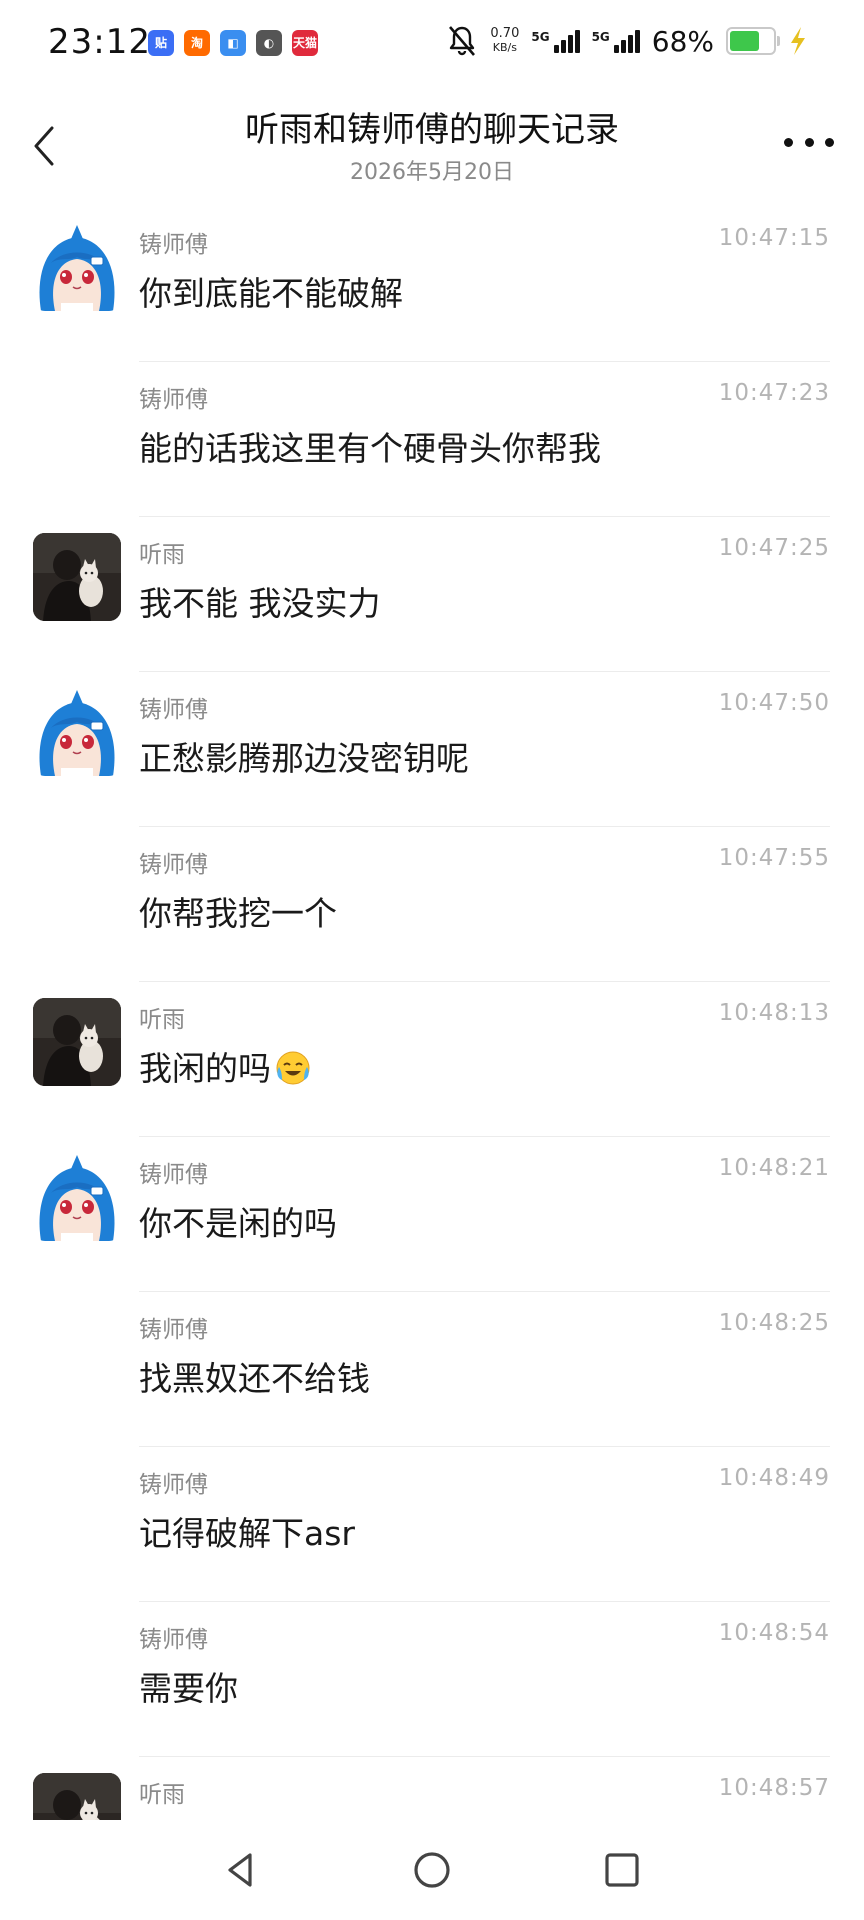  Describe the element at coordinates (774, 1168) in the screenshot. I see `message-timestamp: 10:48:21` at that location.